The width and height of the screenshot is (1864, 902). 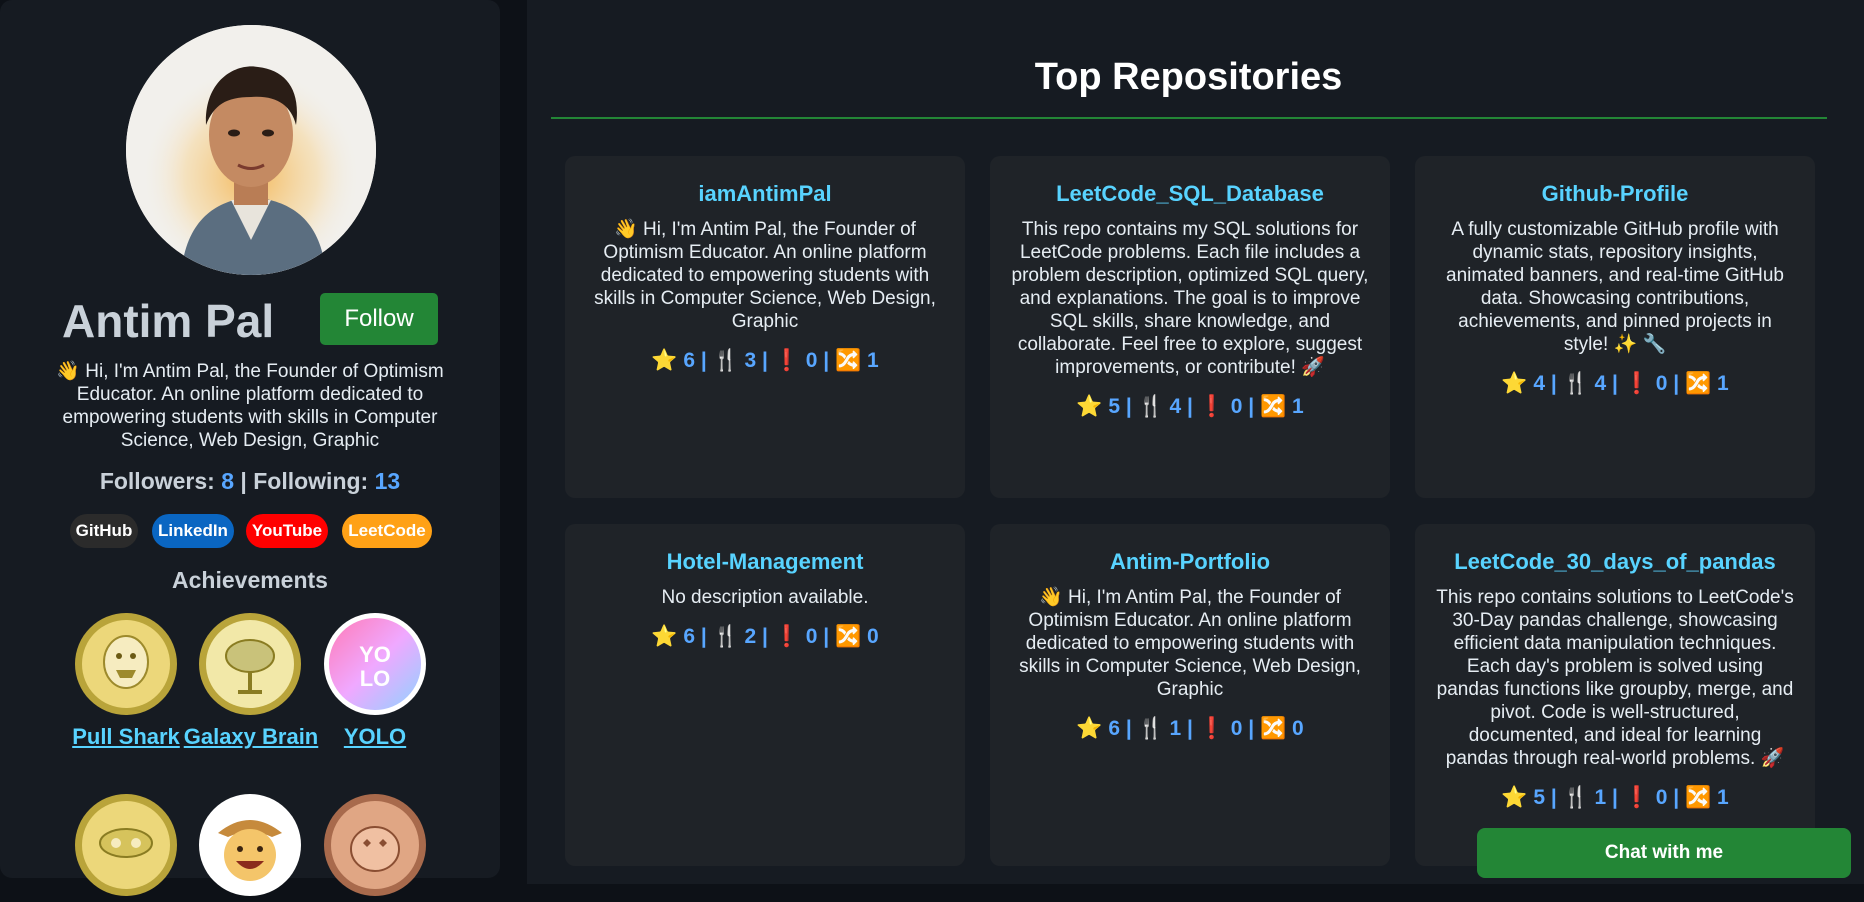 What do you see at coordinates (1615, 562) in the screenshot?
I see `repo-name: LeetCode_30_days_of_pandas` at bounding box center [1615, 562].